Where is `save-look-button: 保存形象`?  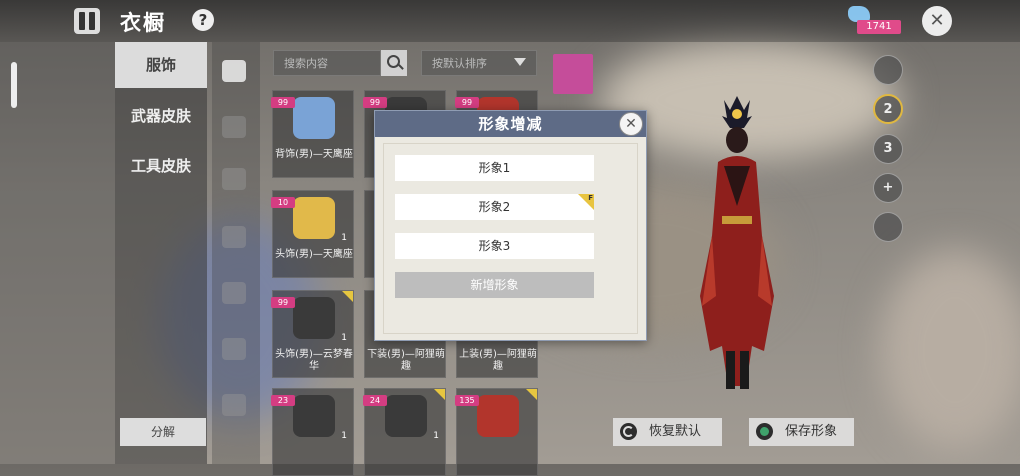 save-look-button: 保存形象 is located at coordinates (801, 432).